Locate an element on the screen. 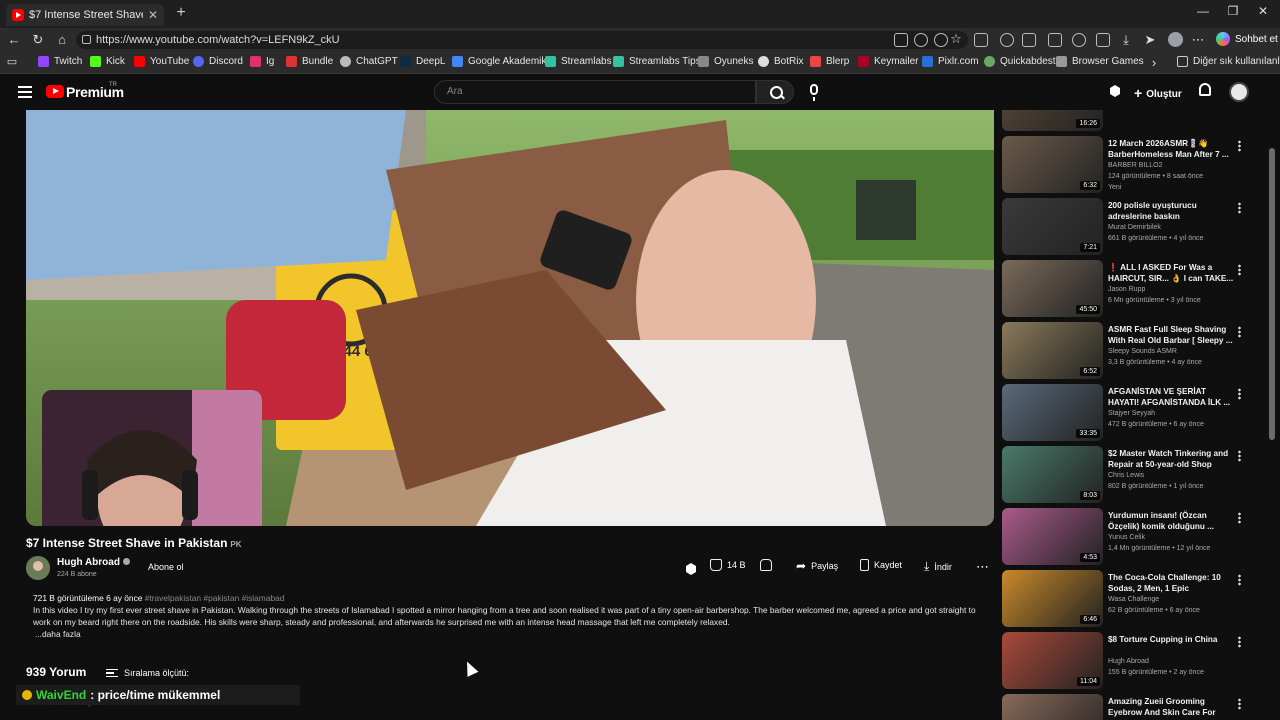  recommended-channel: Stajyer Seyyah is located at coordinates (1131, 413).